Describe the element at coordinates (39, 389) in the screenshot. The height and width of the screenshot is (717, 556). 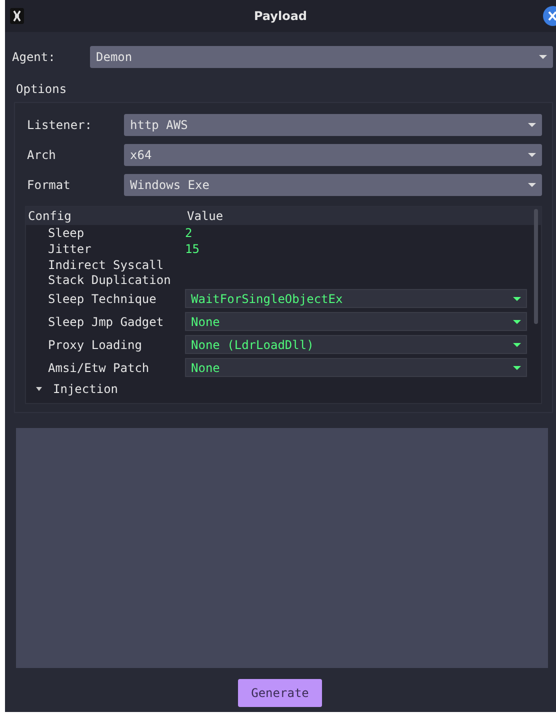
I see `expand-arrow-icon` at that location.